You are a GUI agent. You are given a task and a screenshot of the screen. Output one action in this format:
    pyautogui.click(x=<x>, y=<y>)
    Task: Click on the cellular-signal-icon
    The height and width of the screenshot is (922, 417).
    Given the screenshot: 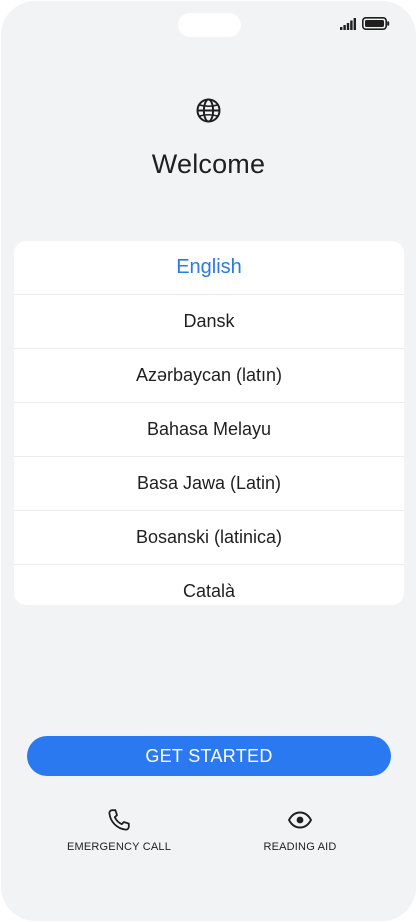 What is the action you would take?
    pyautogui.click(x=348, y=26)
    